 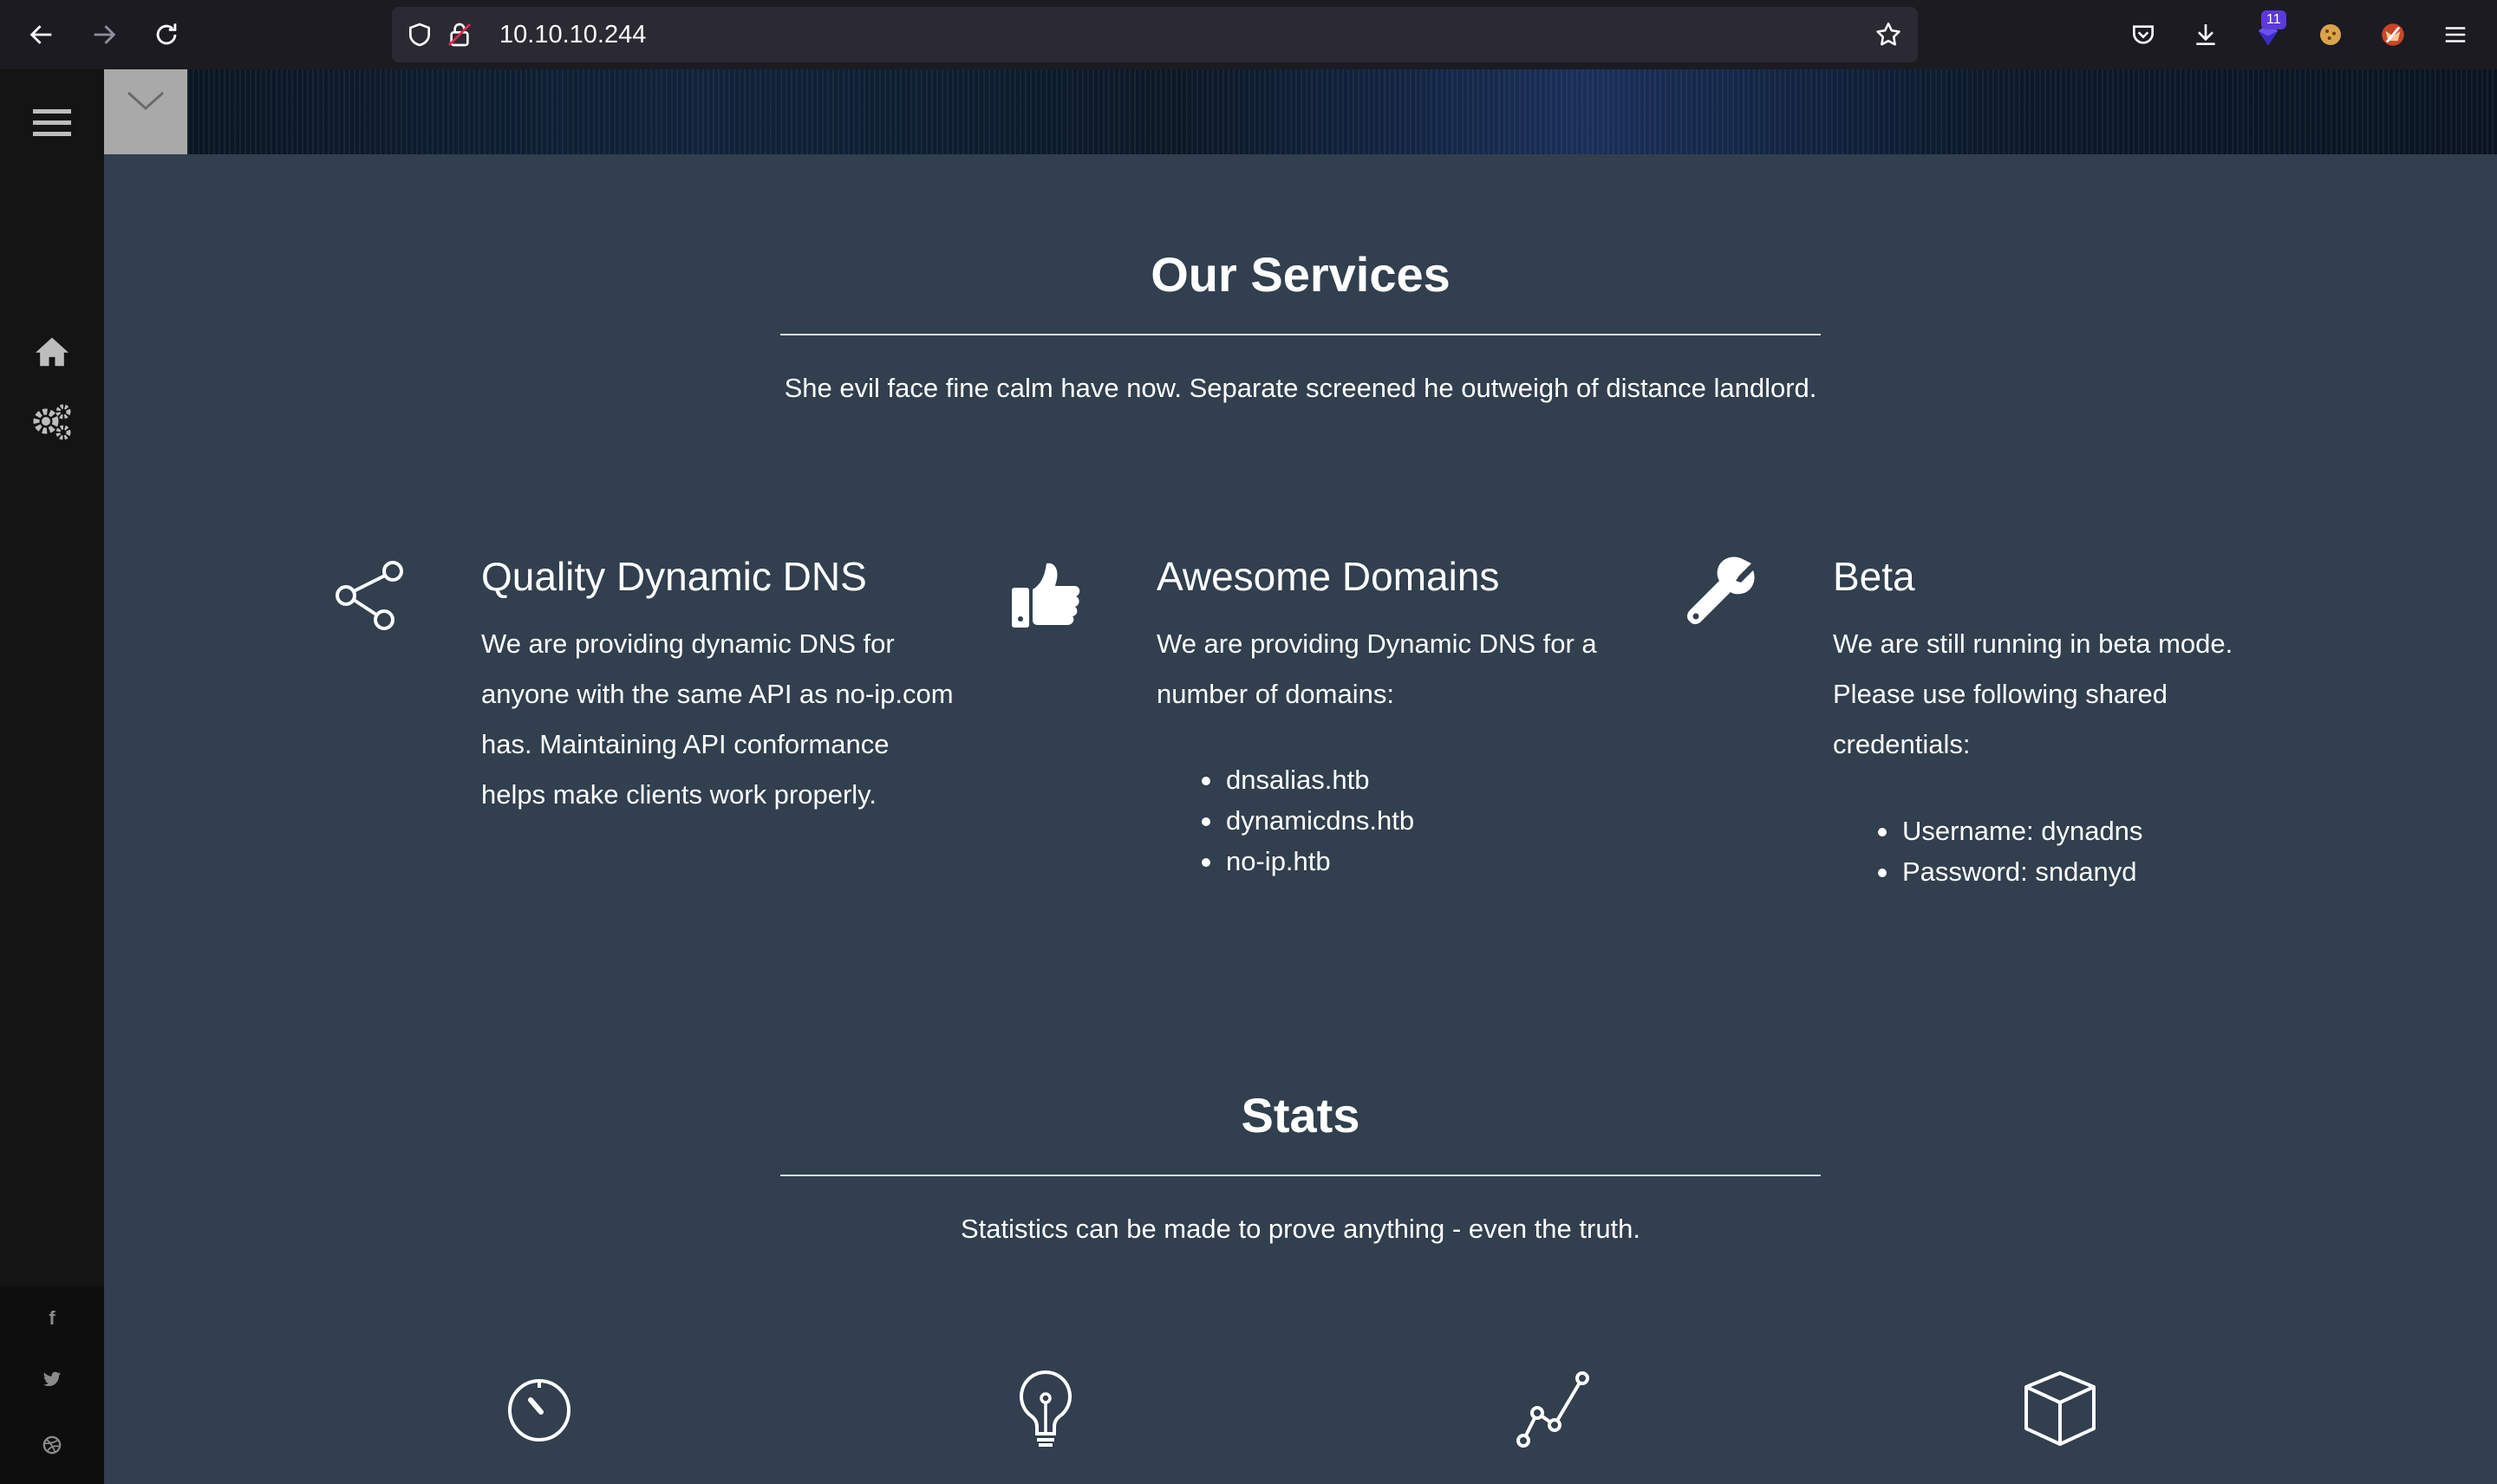 I want to click on home-icon, so click(x=52, y=353).